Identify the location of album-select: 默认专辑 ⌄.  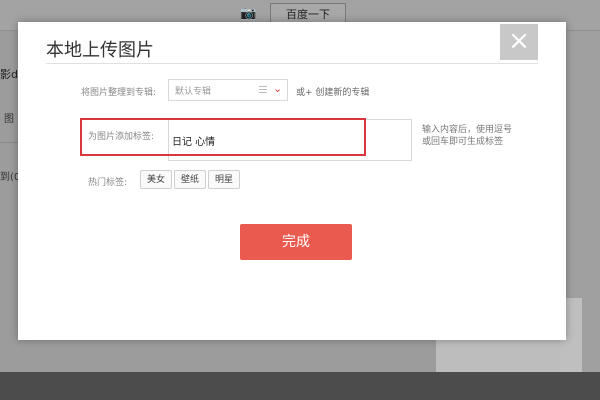
(228, 90).